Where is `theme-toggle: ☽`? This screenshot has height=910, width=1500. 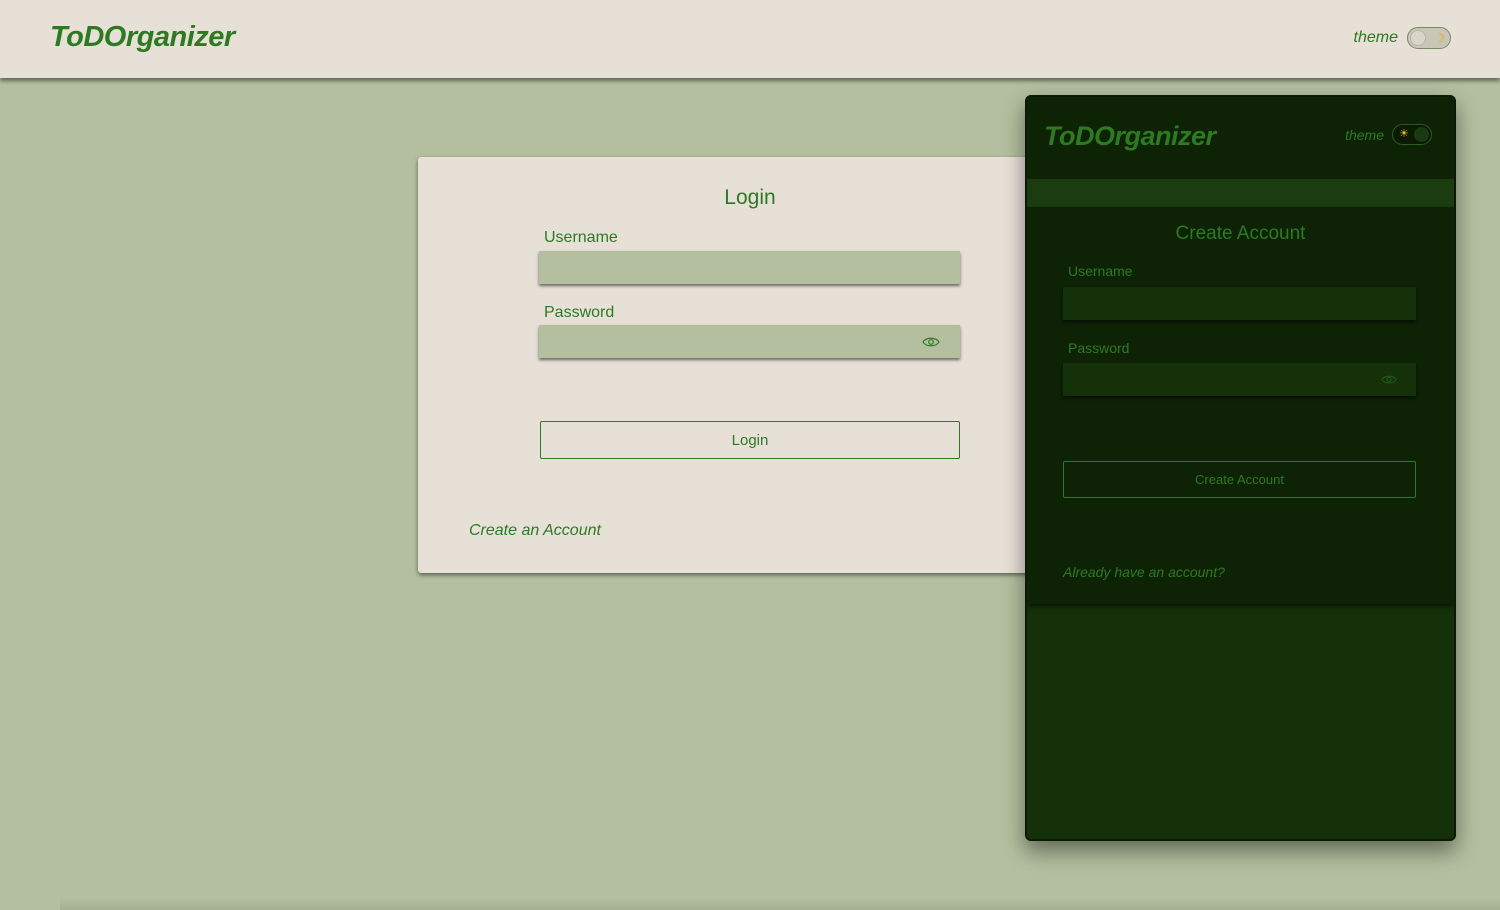 theme-toggle: ☽ is located at coordinates (1429, 38).